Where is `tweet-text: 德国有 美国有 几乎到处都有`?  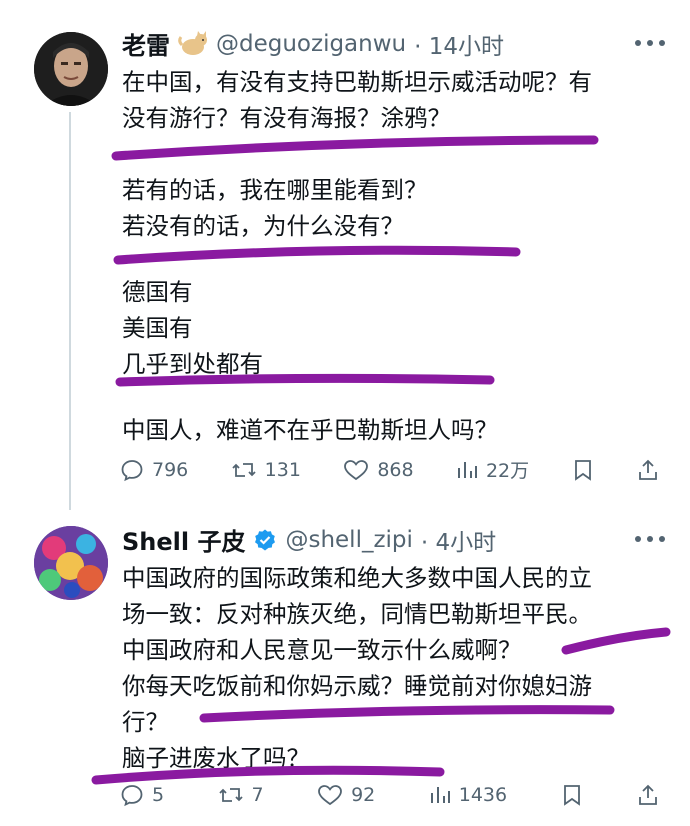
tweet-text: 德国有 美国有 几乎到处都有 is located at coordinates (192, 328).